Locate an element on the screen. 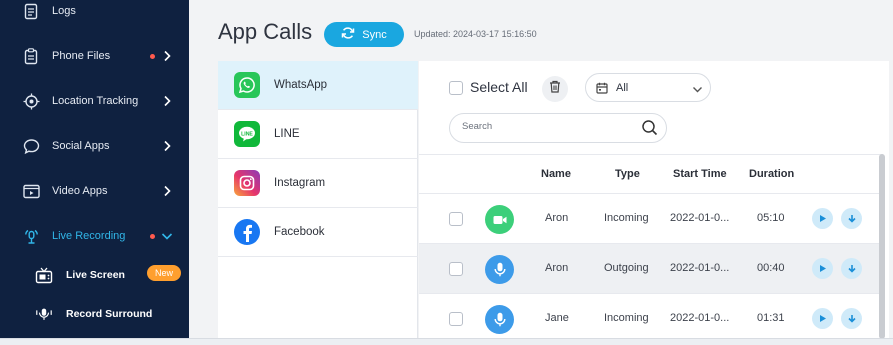 The height and width of the screenshot is (345, 893). chat-bubble-icon is located at coordinates (31, 146).